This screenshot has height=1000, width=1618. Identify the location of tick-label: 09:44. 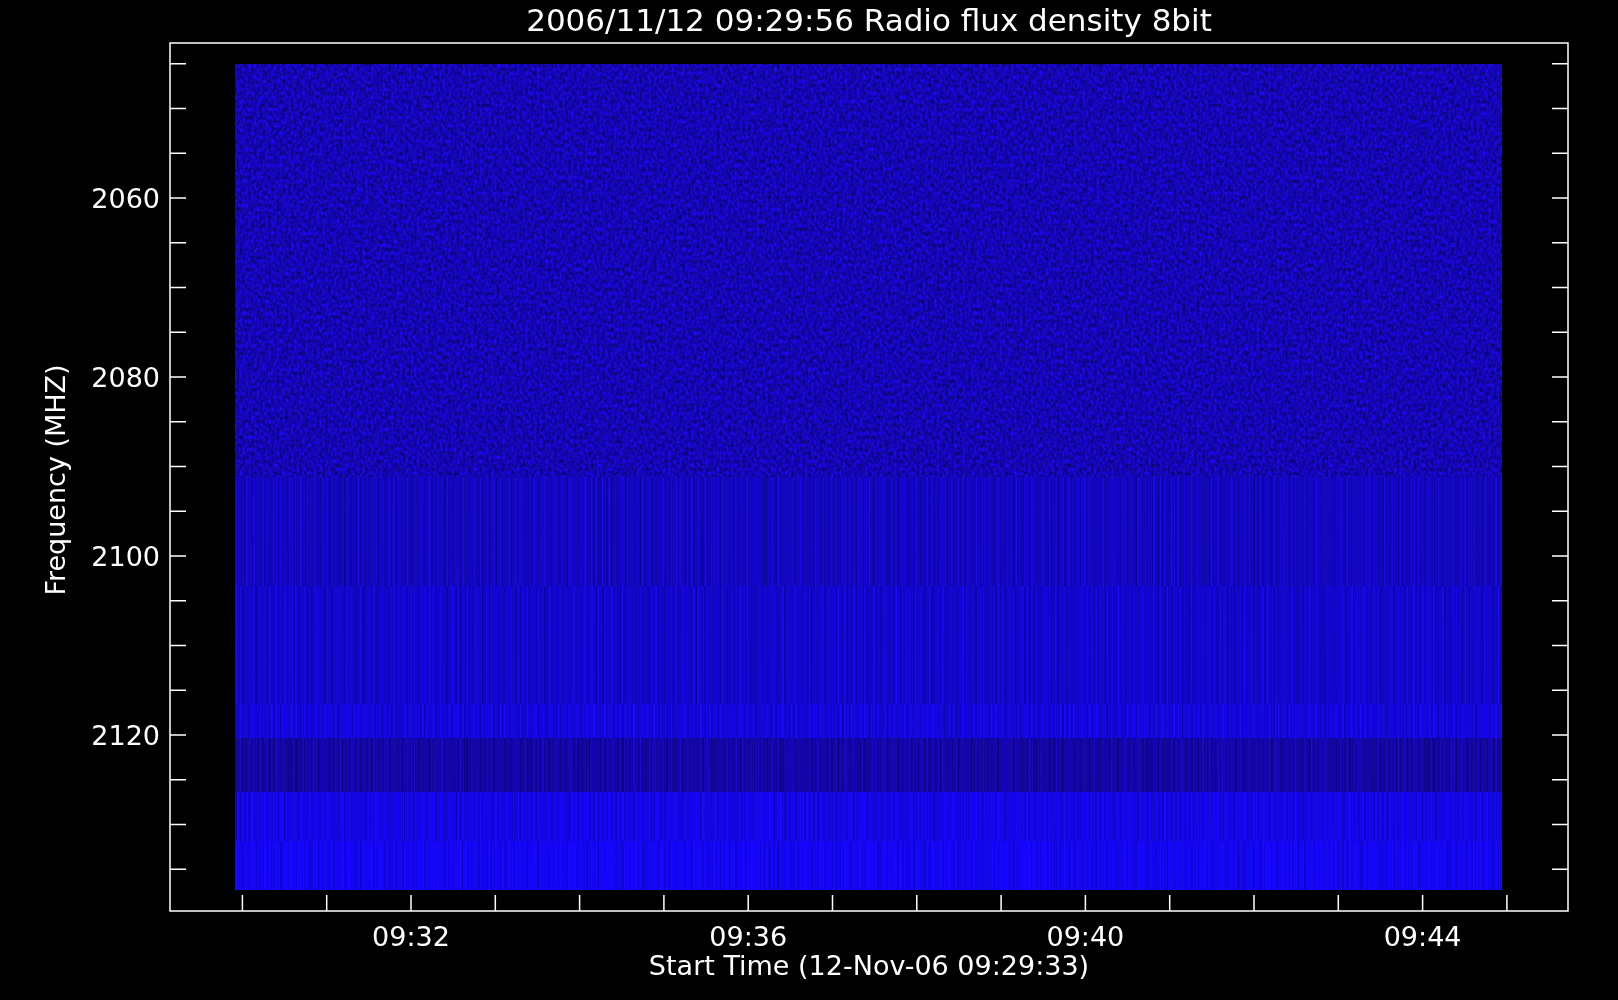
(1422, 936).